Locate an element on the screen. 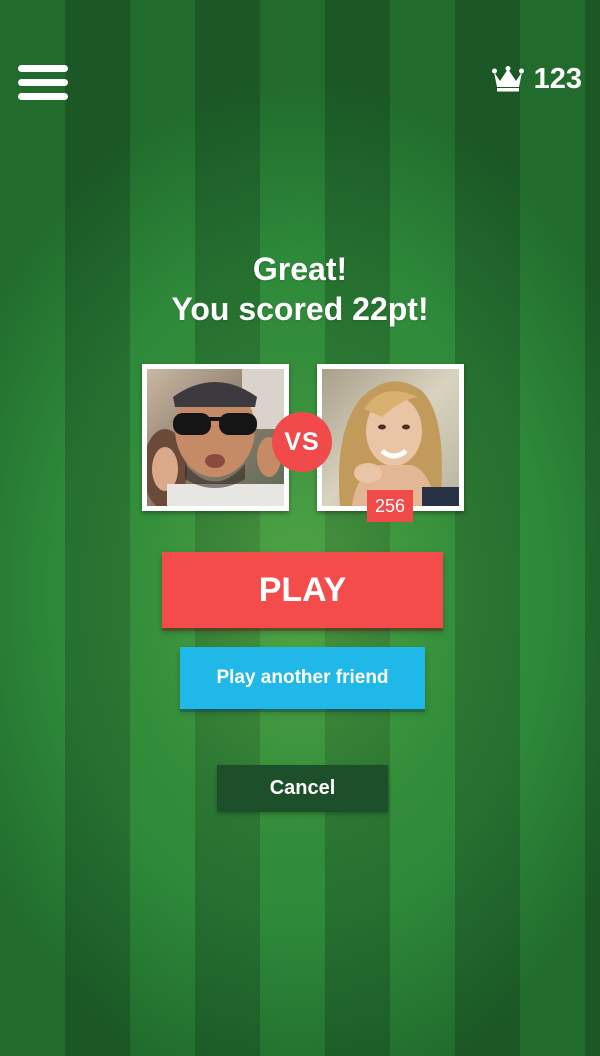 Image resolution: width=600 pixels, height=1056 pixels. play-another-friend-button: Play another friend is located at coordinates (302, 678).